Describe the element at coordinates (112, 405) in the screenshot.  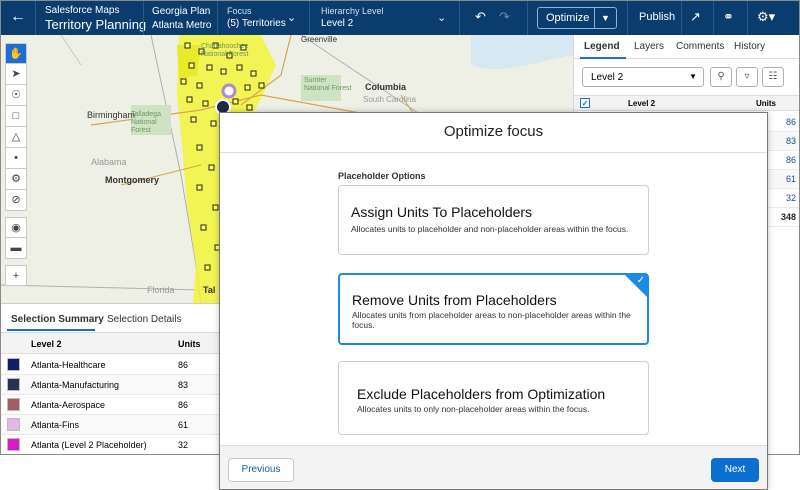
I see `selection-row: Atlanta-Aerospace 86` at that location.